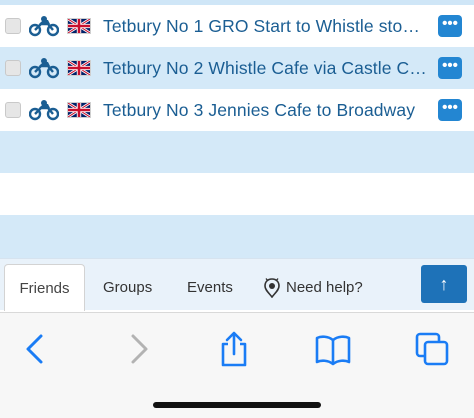 The width and height of the screenshot is (474, 418). I want to click on tabs-icon, so click(432, 349).